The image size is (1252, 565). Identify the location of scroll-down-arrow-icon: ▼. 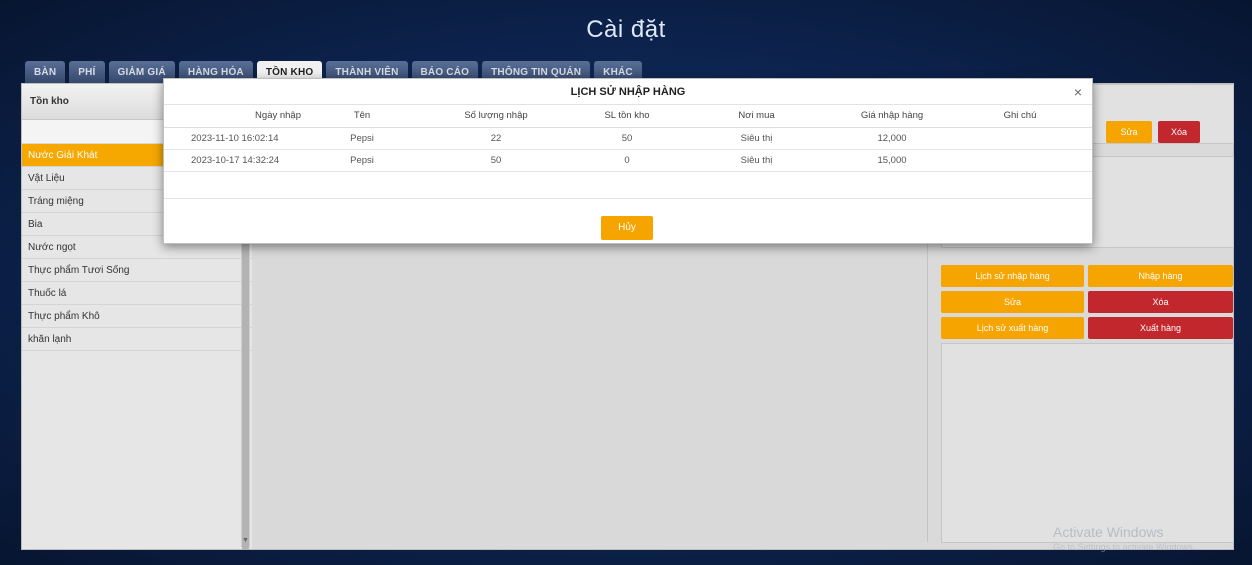
(245, 541).